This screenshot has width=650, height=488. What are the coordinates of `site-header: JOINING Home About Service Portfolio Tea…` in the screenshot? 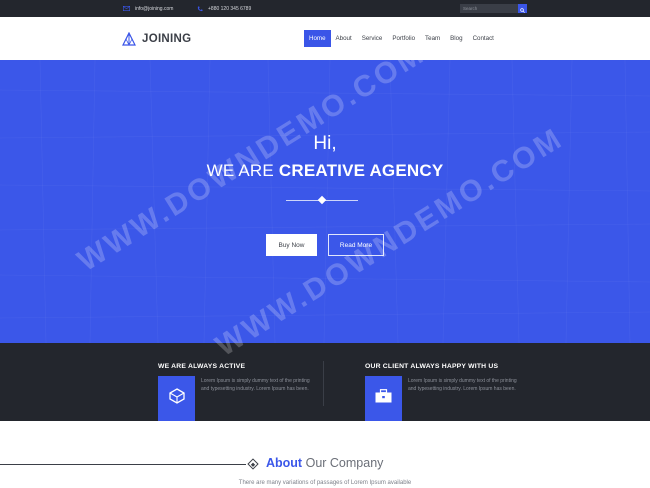 It's located at (325, 38).